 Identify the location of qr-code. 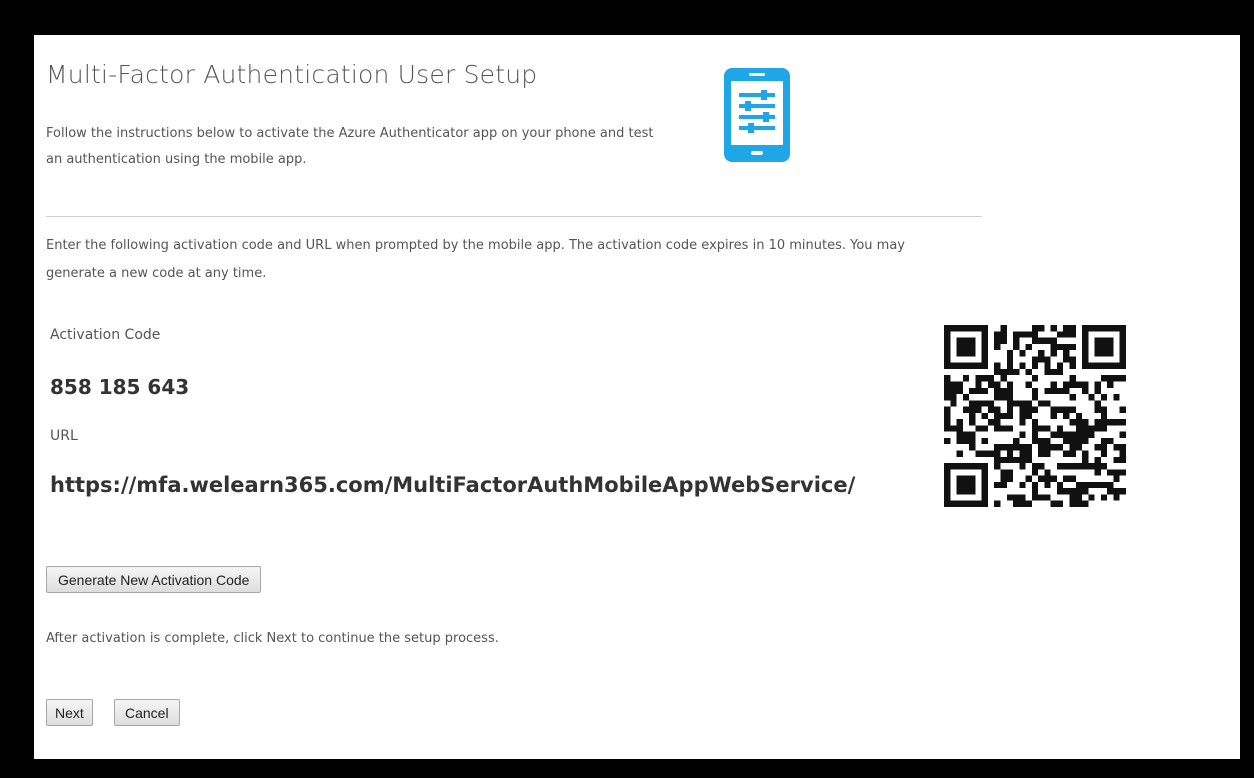
(1035, 416).